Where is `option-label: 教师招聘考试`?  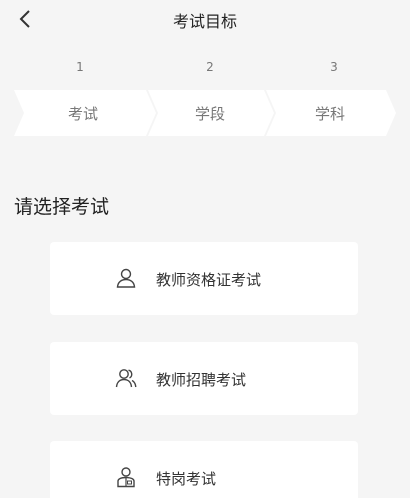 option-label: 教师招聘考试 is located at coordinates (201, 380).